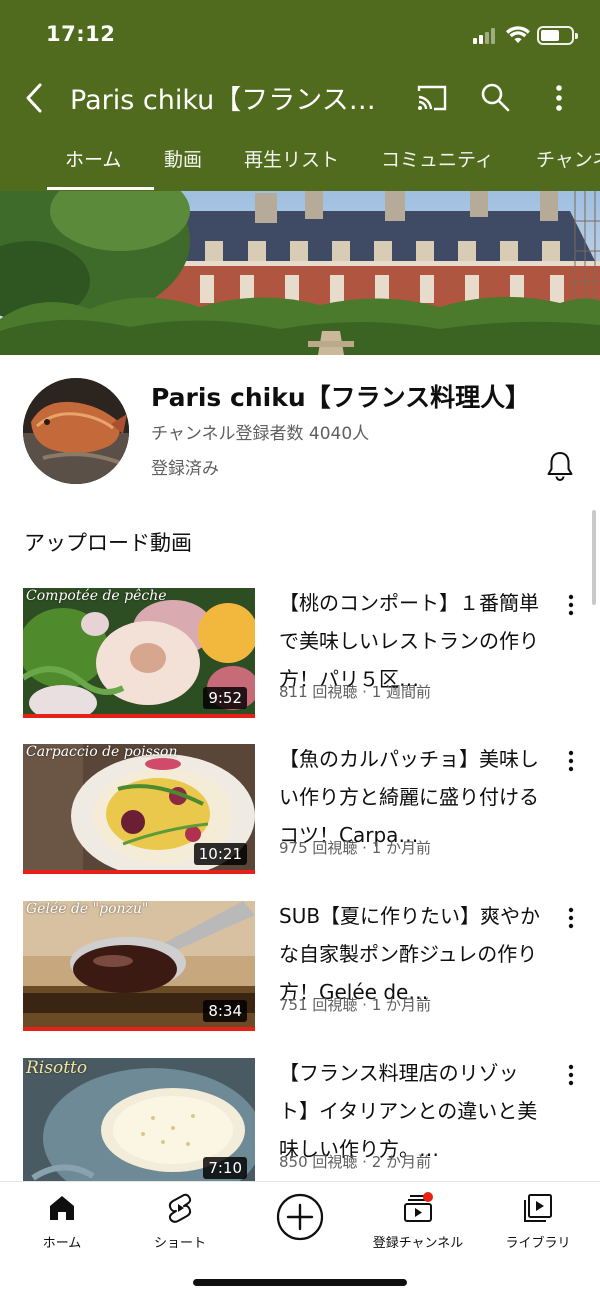 This screenshot has height=1299, width=600. What do you see at coordinates (557, 35) in the screenshot?
I see `battery-icon` at bounding box center [557, 35].